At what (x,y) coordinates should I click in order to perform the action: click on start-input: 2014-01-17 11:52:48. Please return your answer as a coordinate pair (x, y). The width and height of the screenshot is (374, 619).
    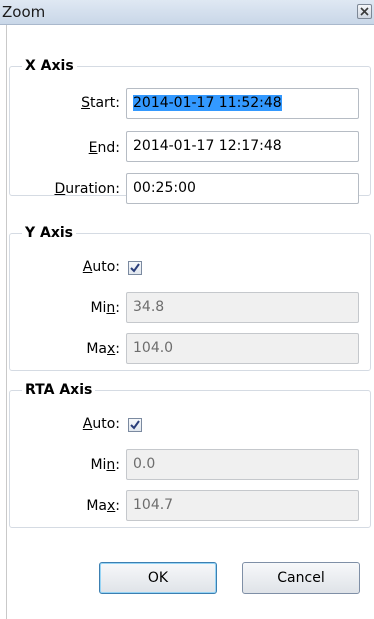
    Looking at the image, I should click on (242, 103).